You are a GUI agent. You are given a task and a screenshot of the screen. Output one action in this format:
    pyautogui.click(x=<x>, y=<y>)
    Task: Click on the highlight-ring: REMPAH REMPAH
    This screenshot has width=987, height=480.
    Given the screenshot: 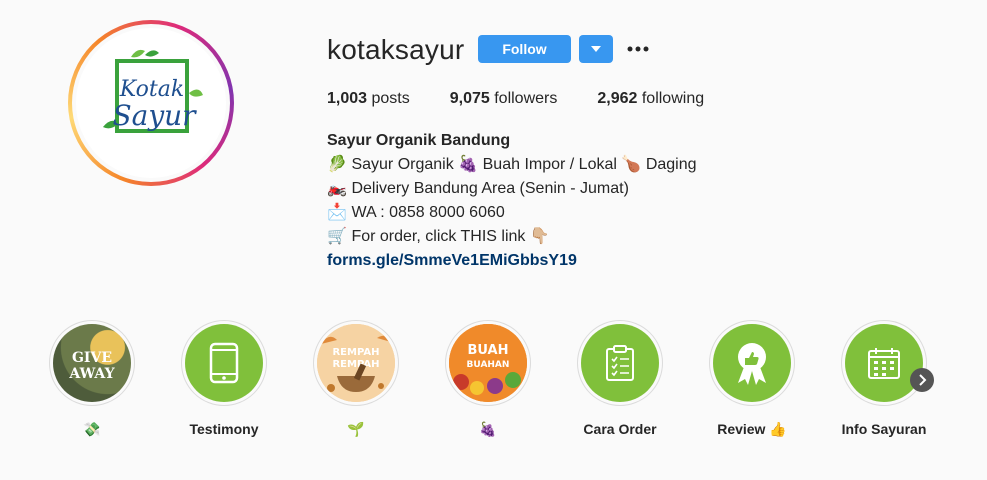 What is the action you would take?
    pyautogui.click(x=356, y=363)
    